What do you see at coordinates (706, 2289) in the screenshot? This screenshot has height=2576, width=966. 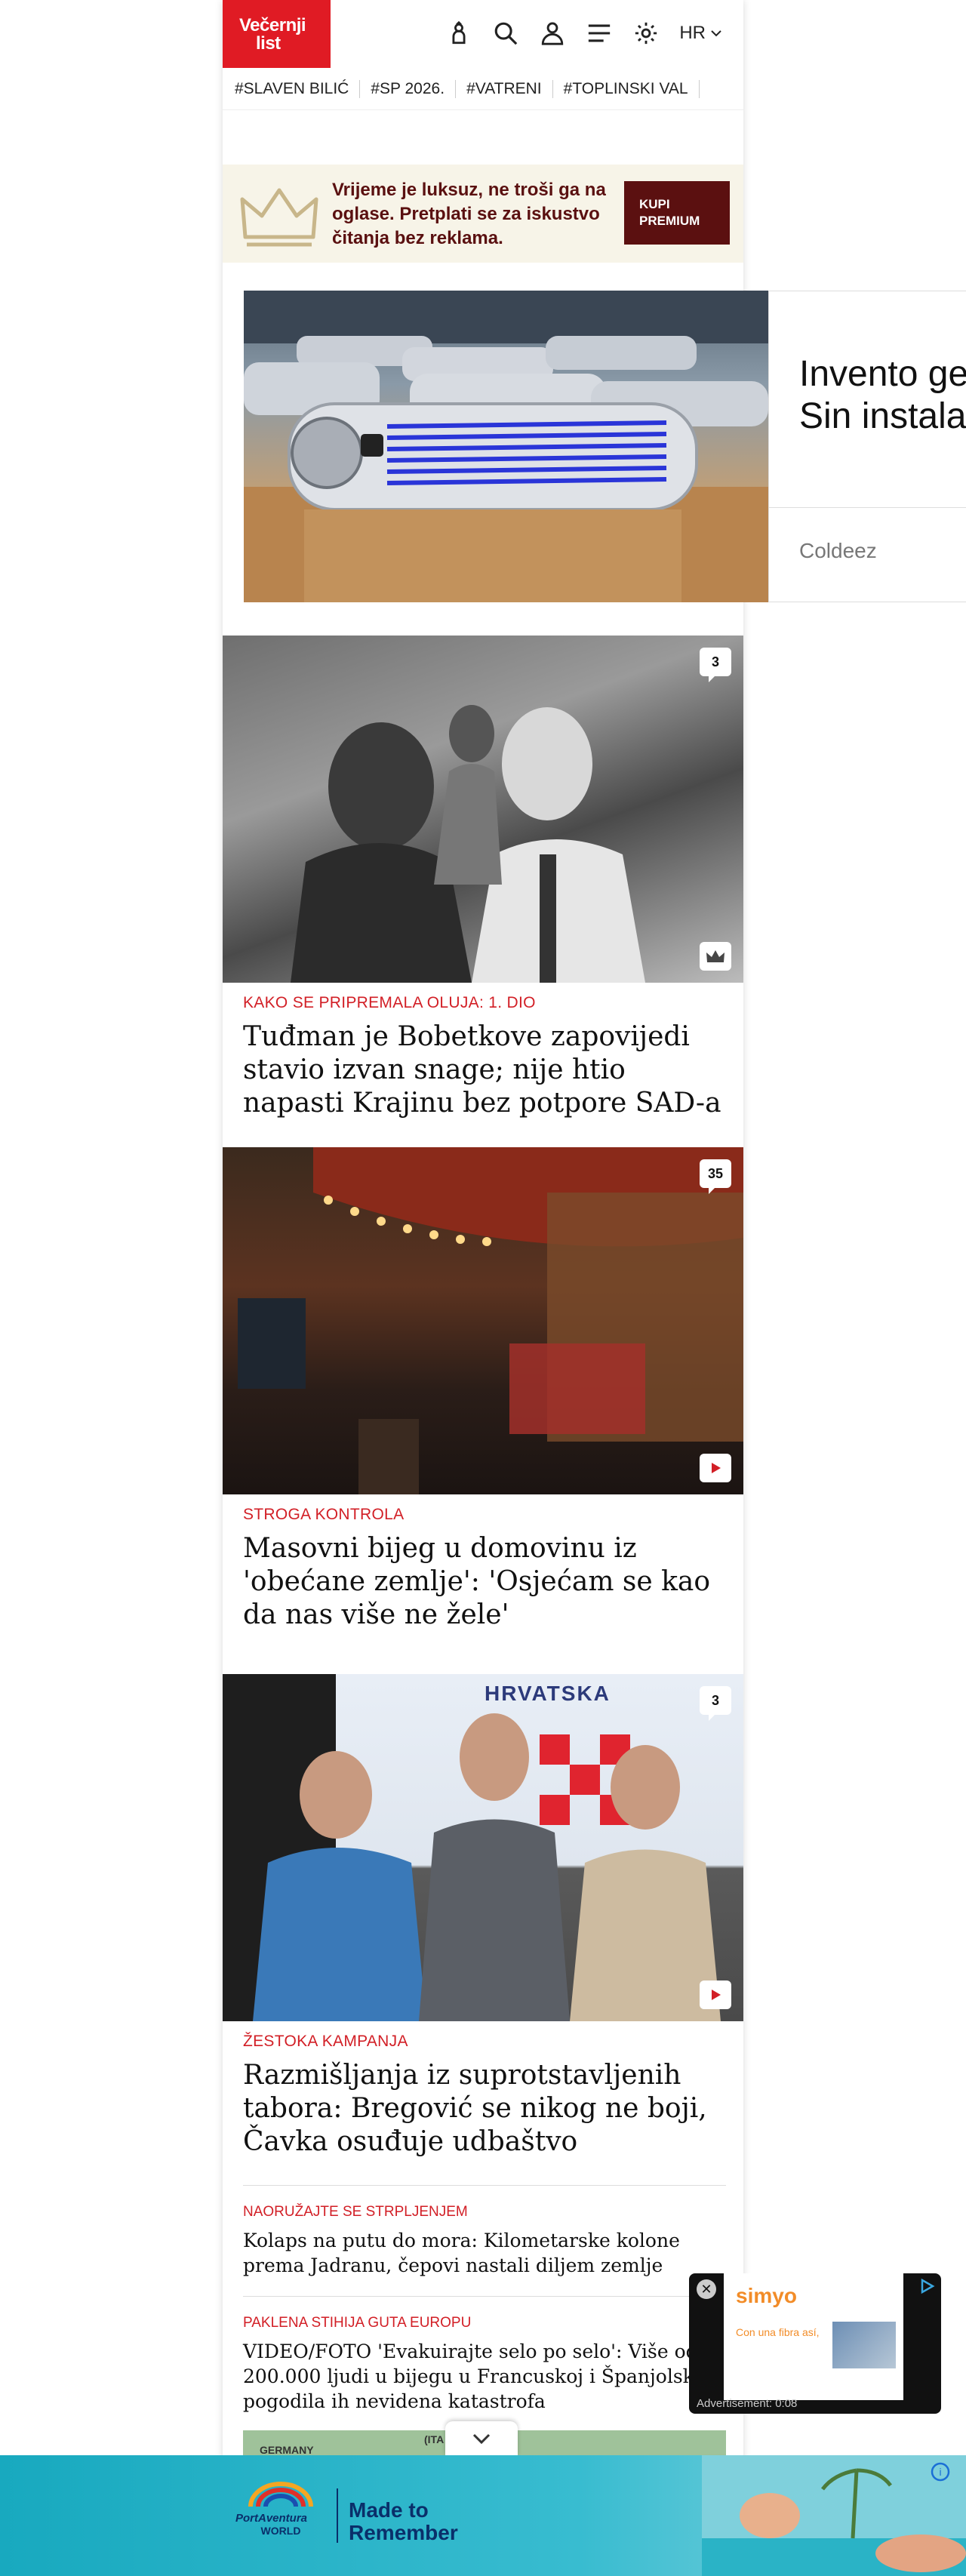 I see `close-icon: ✕` at bounding box center [706, 2289].